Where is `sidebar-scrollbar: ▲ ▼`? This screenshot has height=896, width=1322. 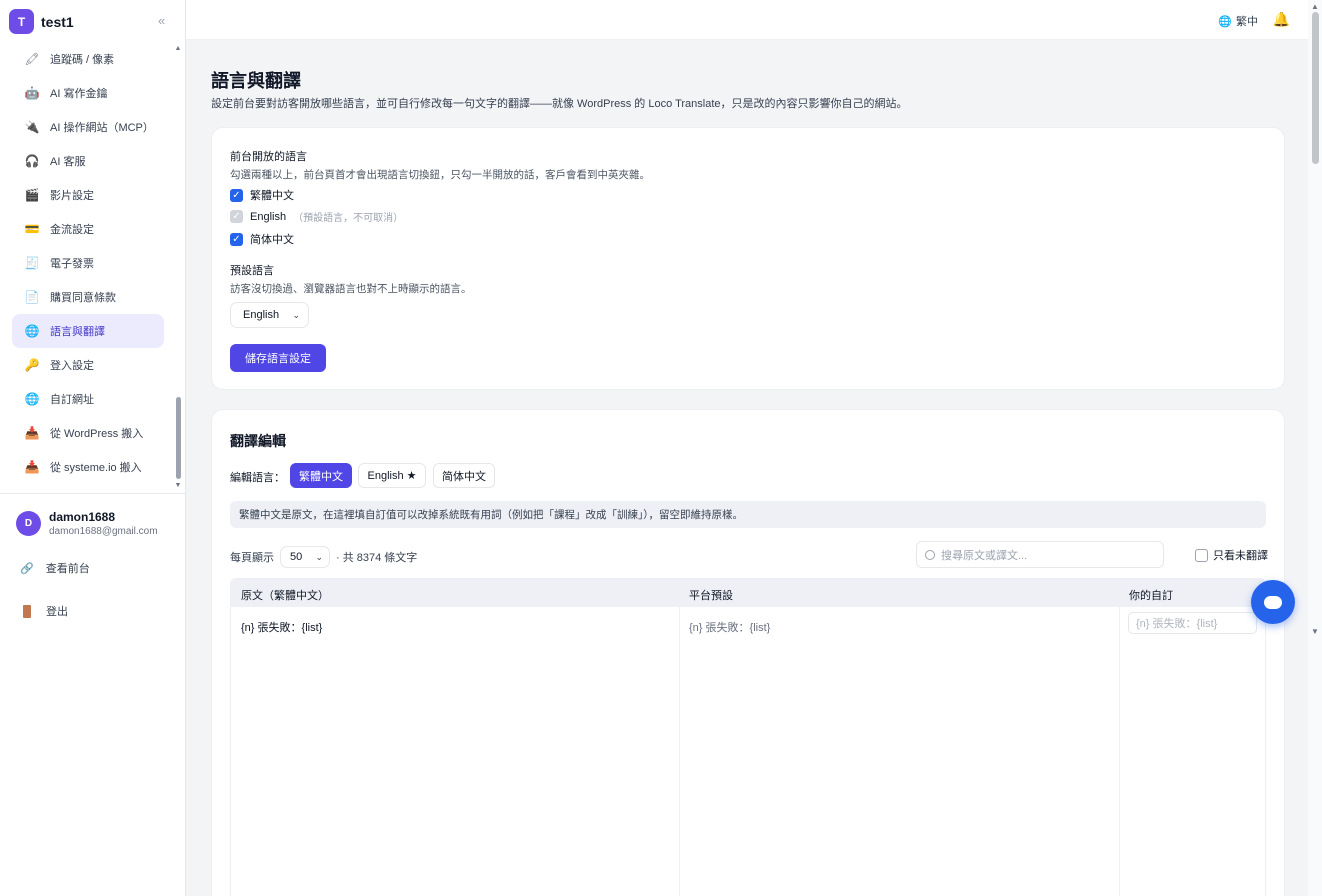 sidebar-scrollbar: ▲ ▼ is located at coordinates (178, 268).